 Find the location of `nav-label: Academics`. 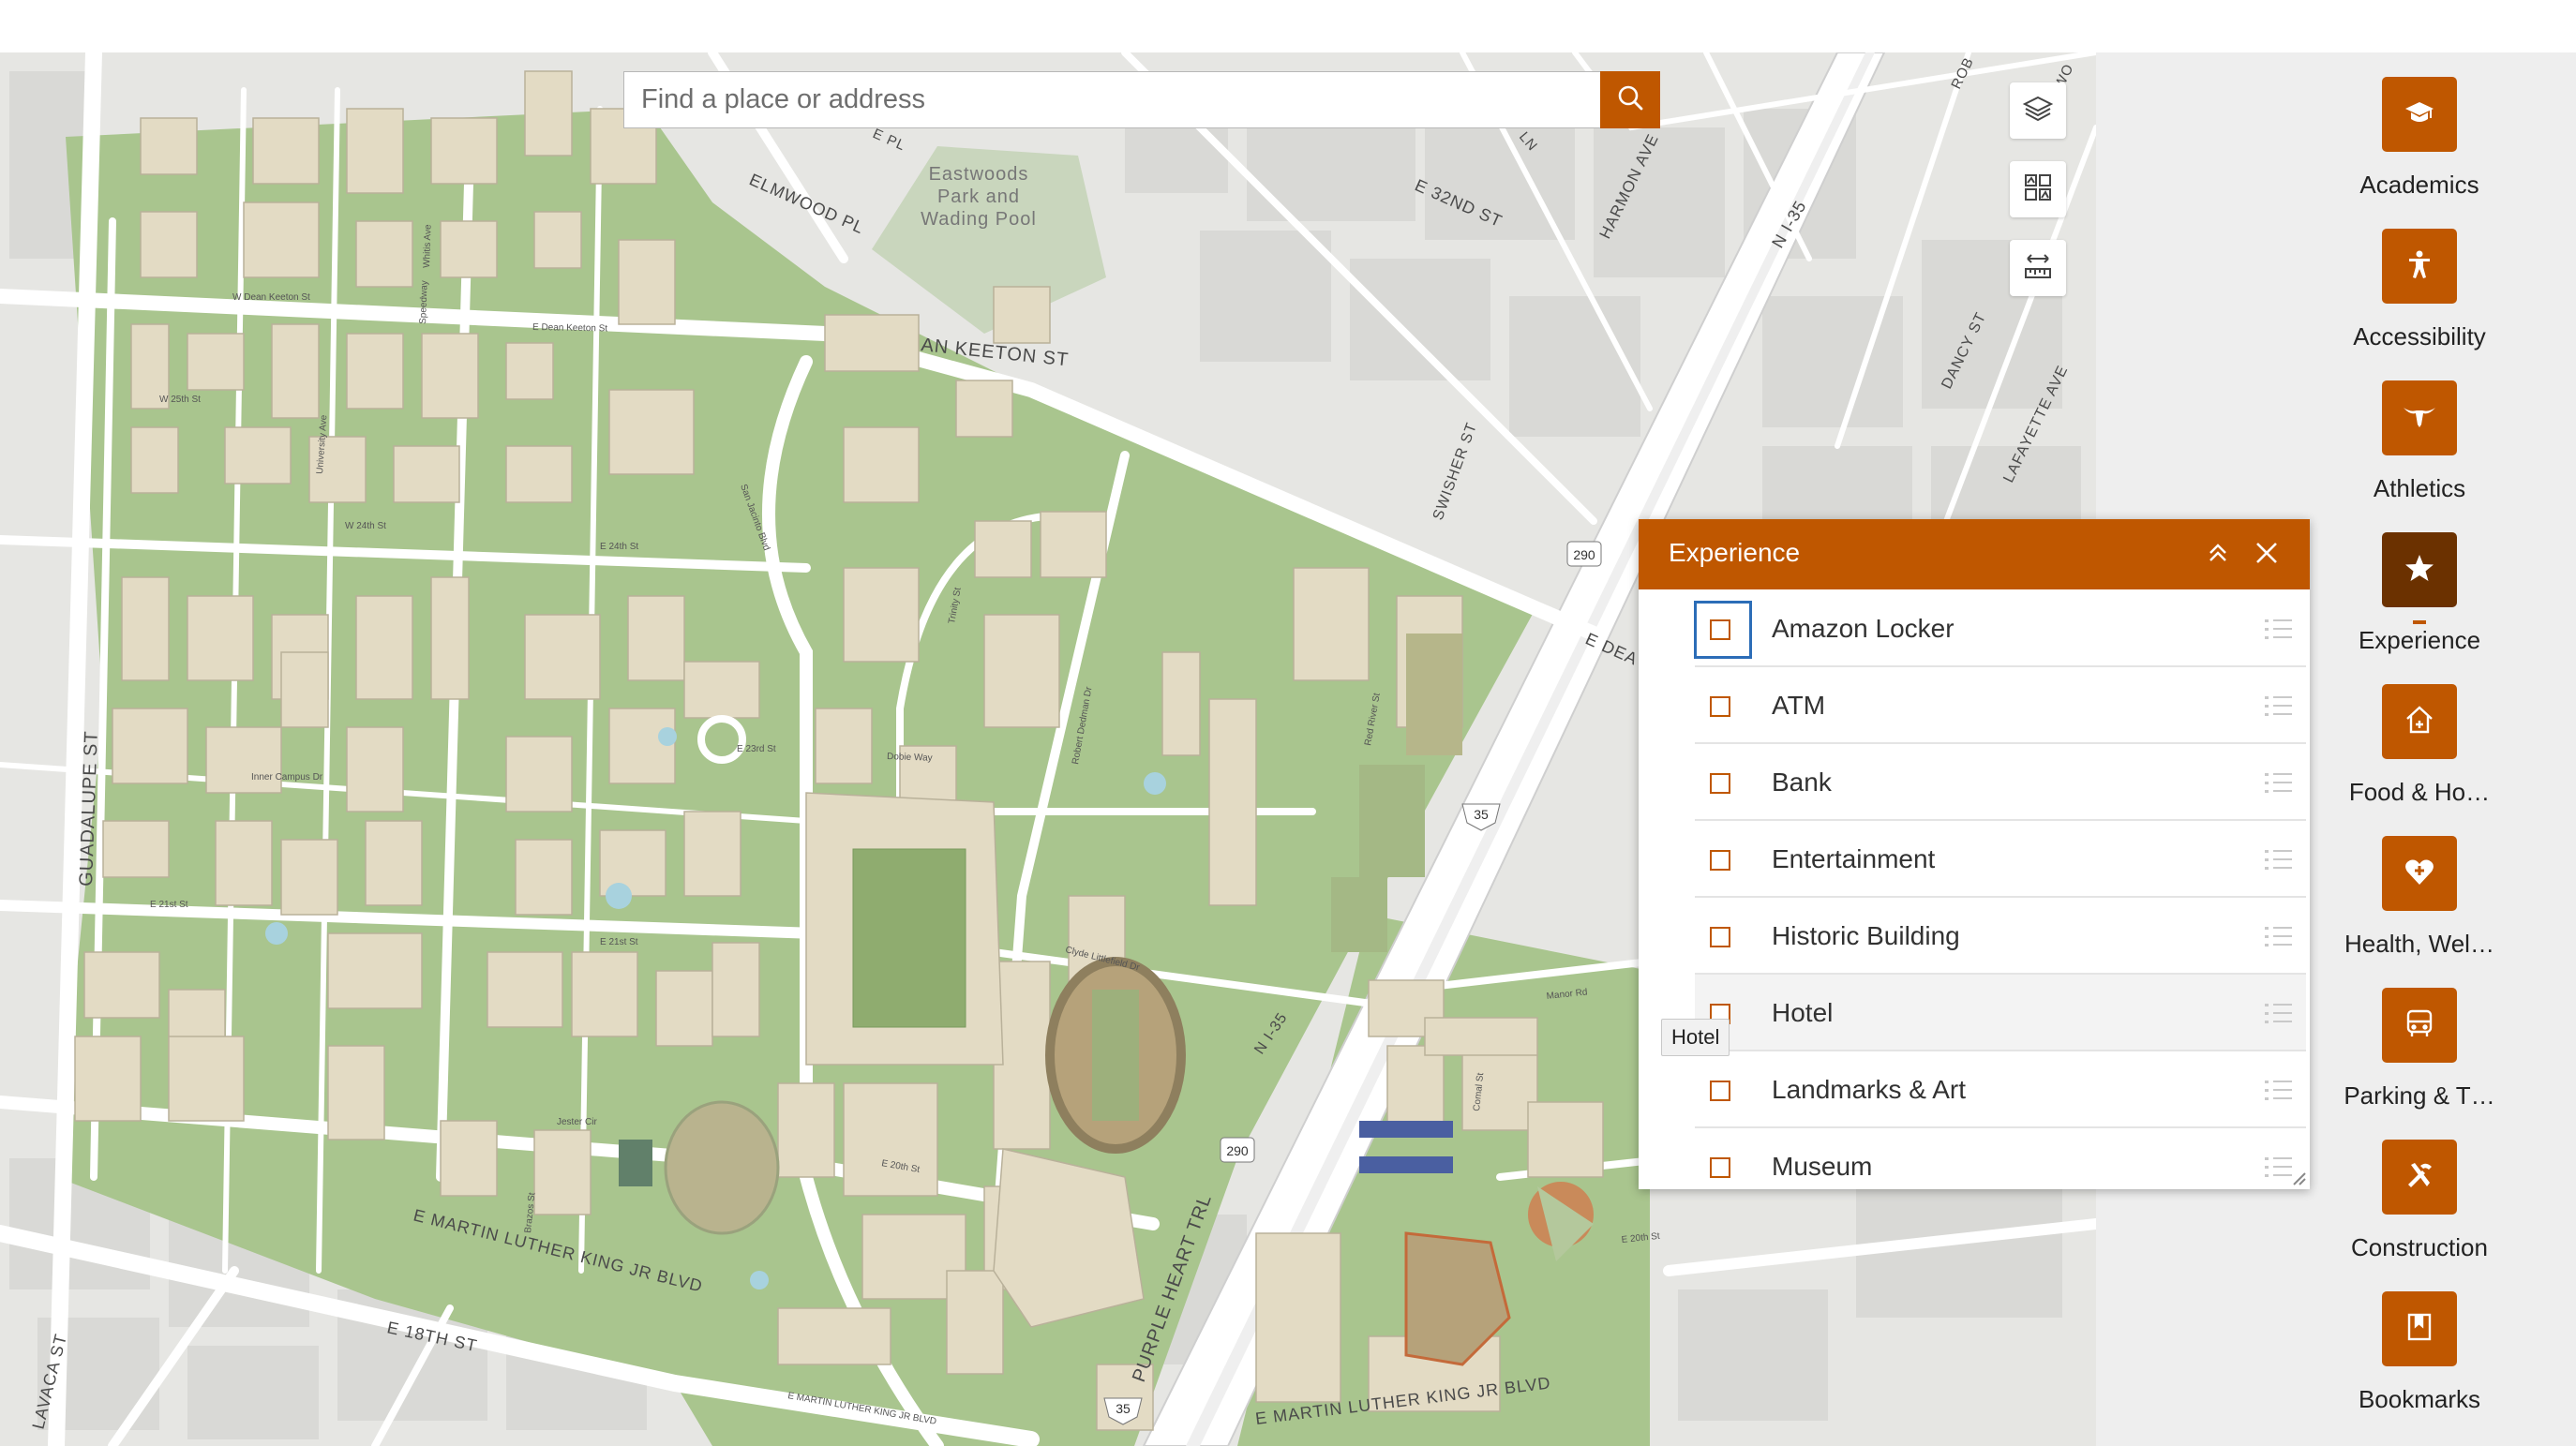

nav-label: Academics is located at coordinates (2419, 185).